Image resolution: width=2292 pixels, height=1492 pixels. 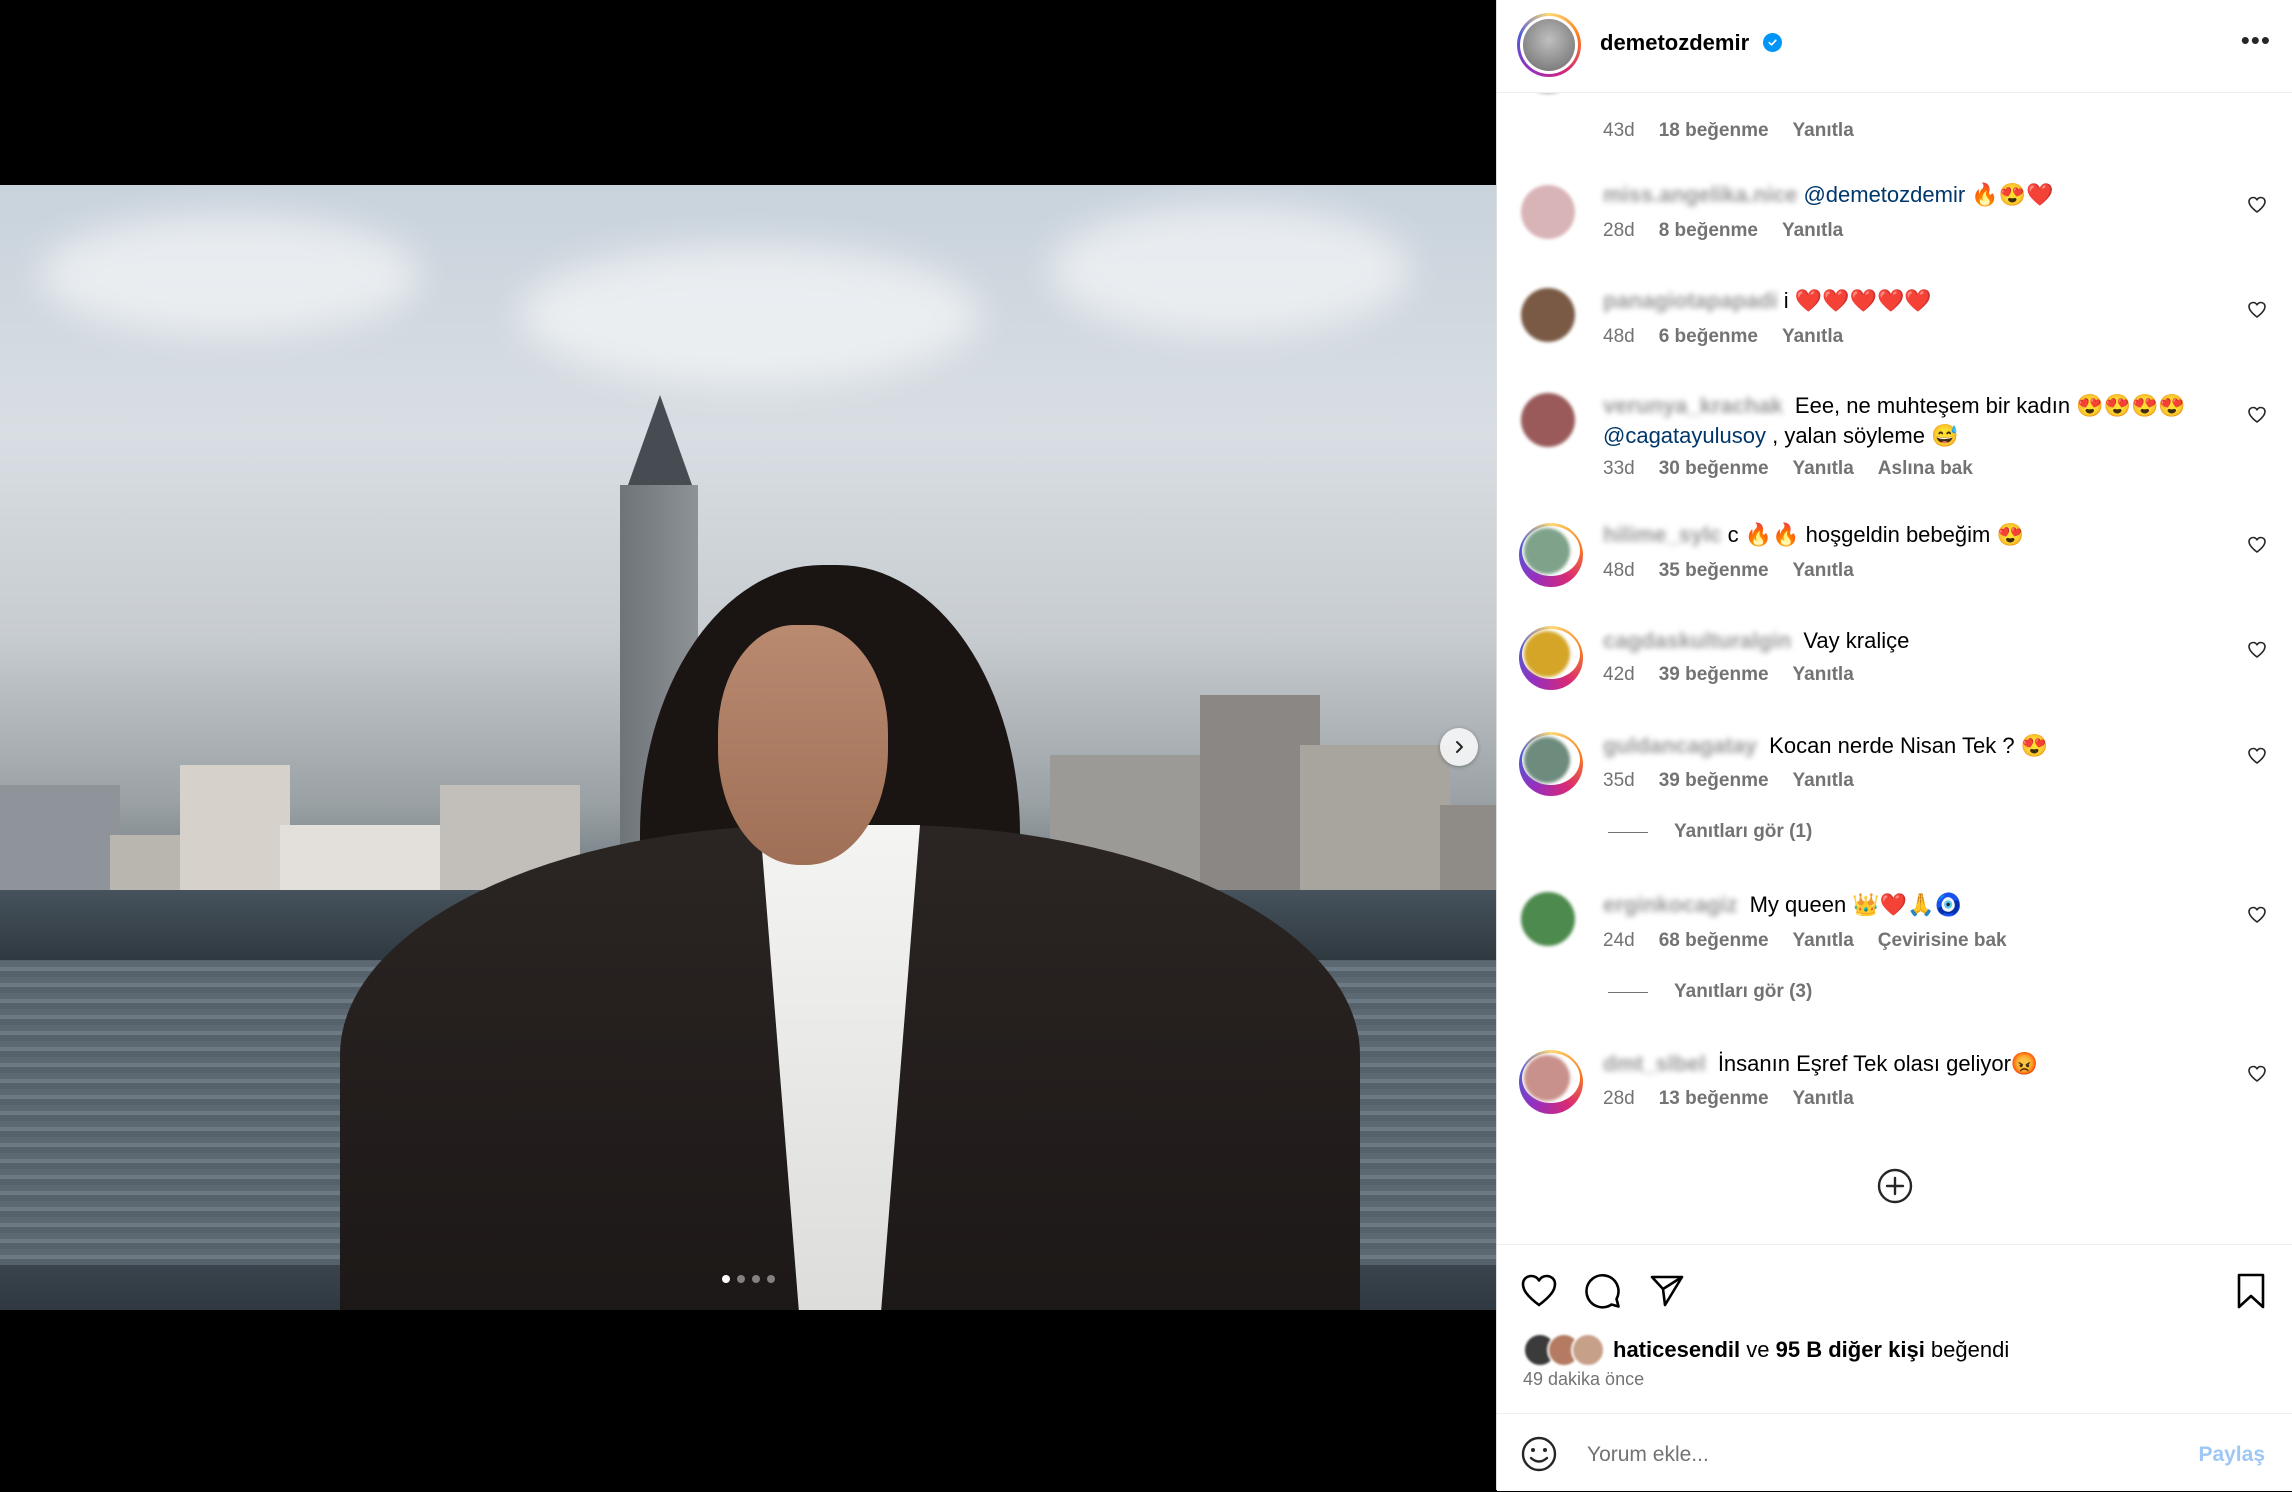 I want to click on like-heart-icon, so click(x=1539, y=1291).